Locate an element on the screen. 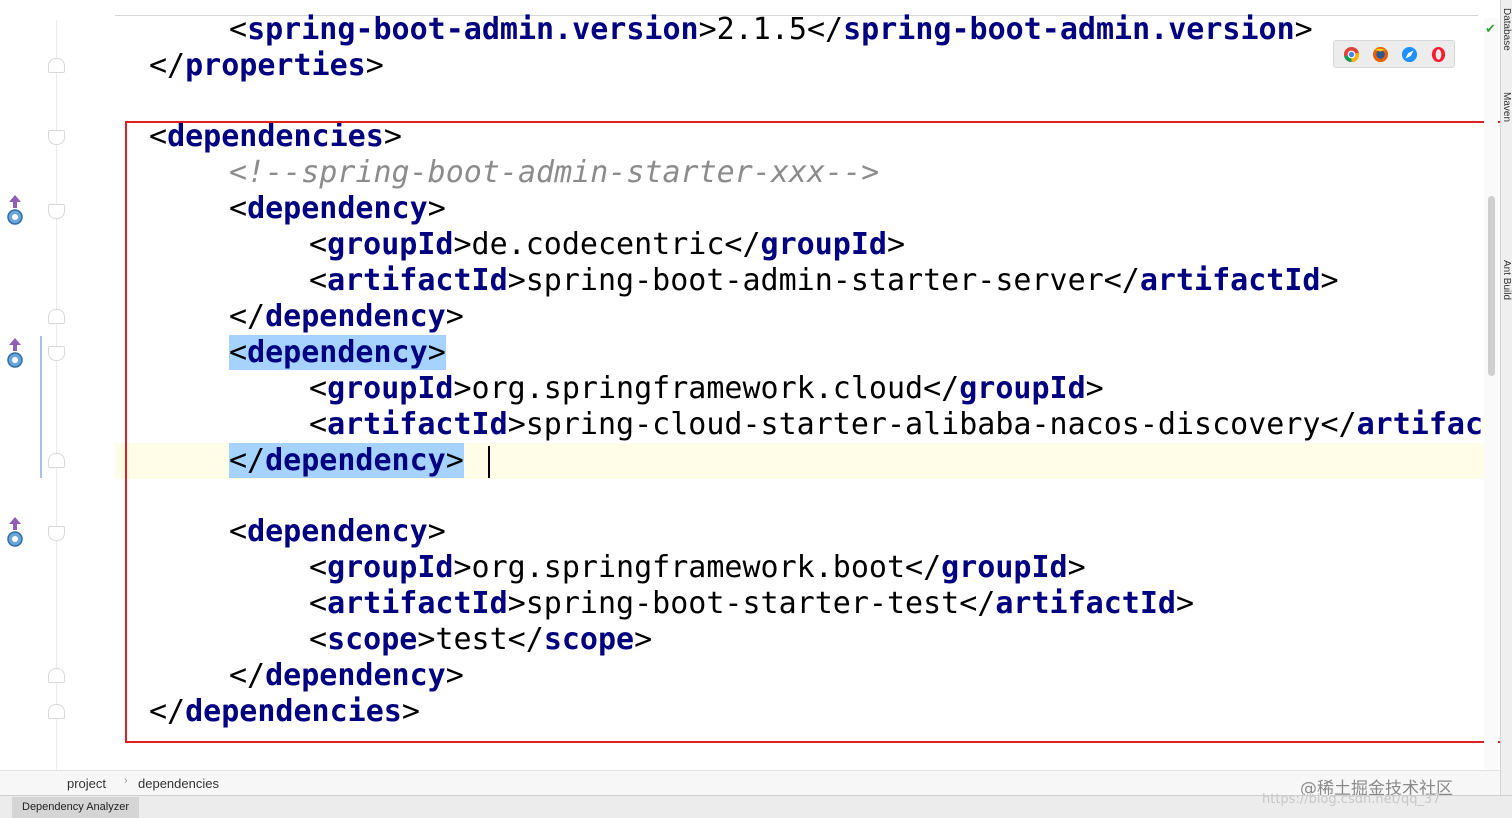  vertical-scrollbar is located at coordinates (1491, 394).